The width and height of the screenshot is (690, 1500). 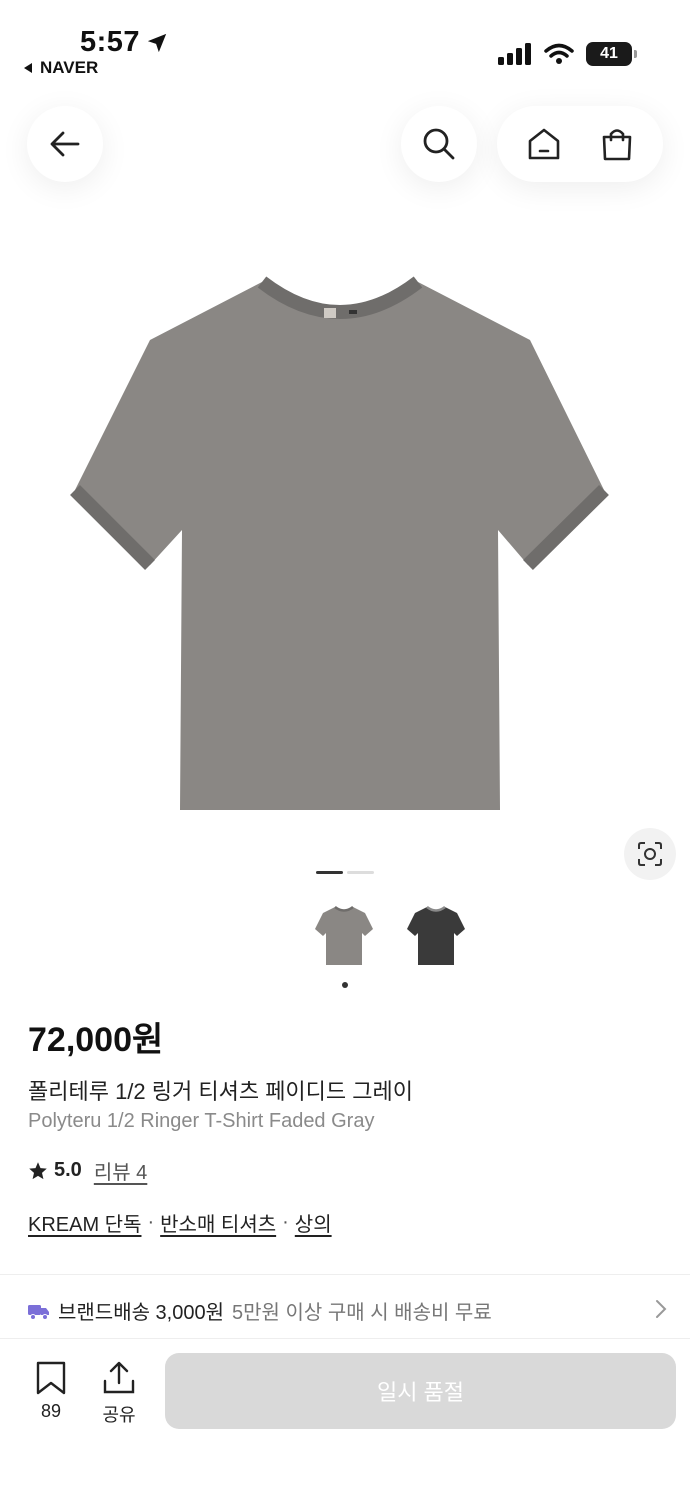 I want to click on black-tshirt-thumb, so click(x=436, y=935).